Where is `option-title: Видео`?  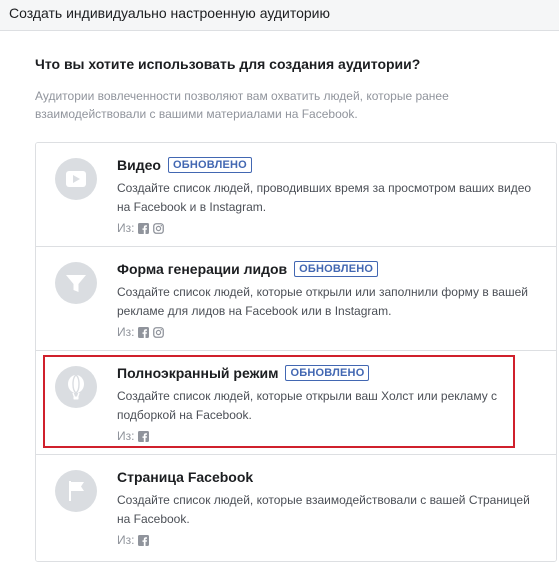 option-title: Видео is located at coordinates (139, 165).